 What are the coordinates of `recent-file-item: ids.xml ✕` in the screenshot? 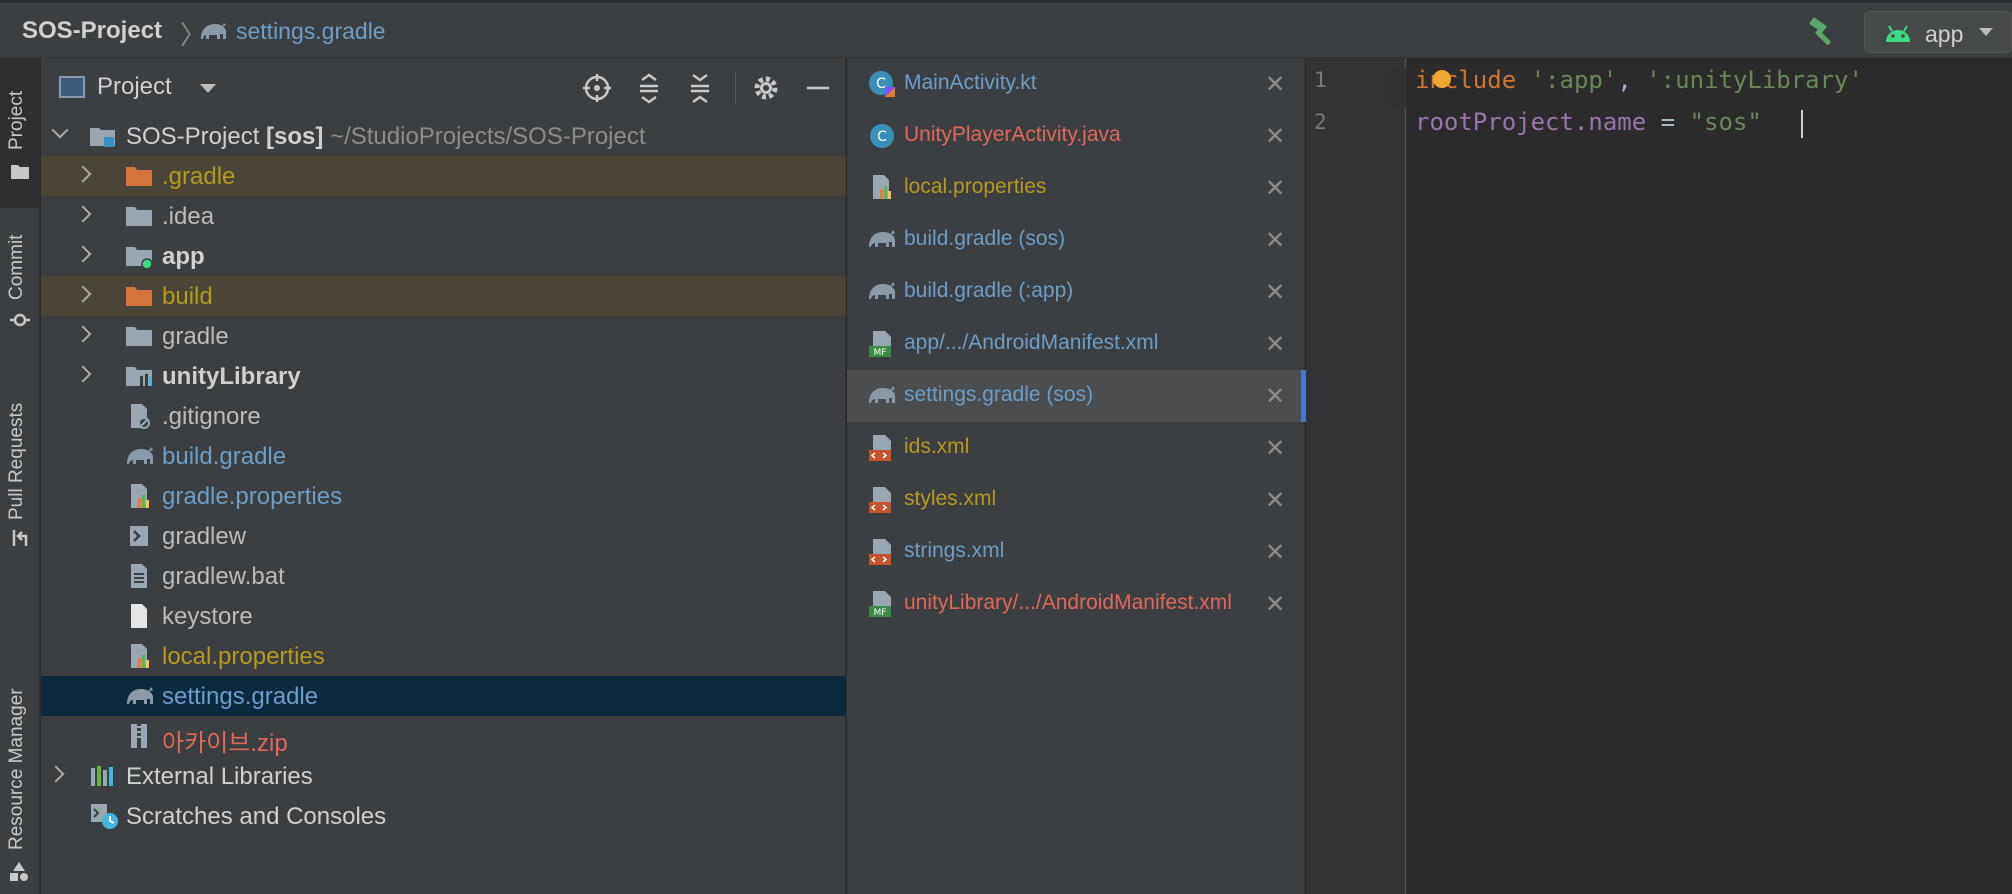 It's located at (1076, 448).